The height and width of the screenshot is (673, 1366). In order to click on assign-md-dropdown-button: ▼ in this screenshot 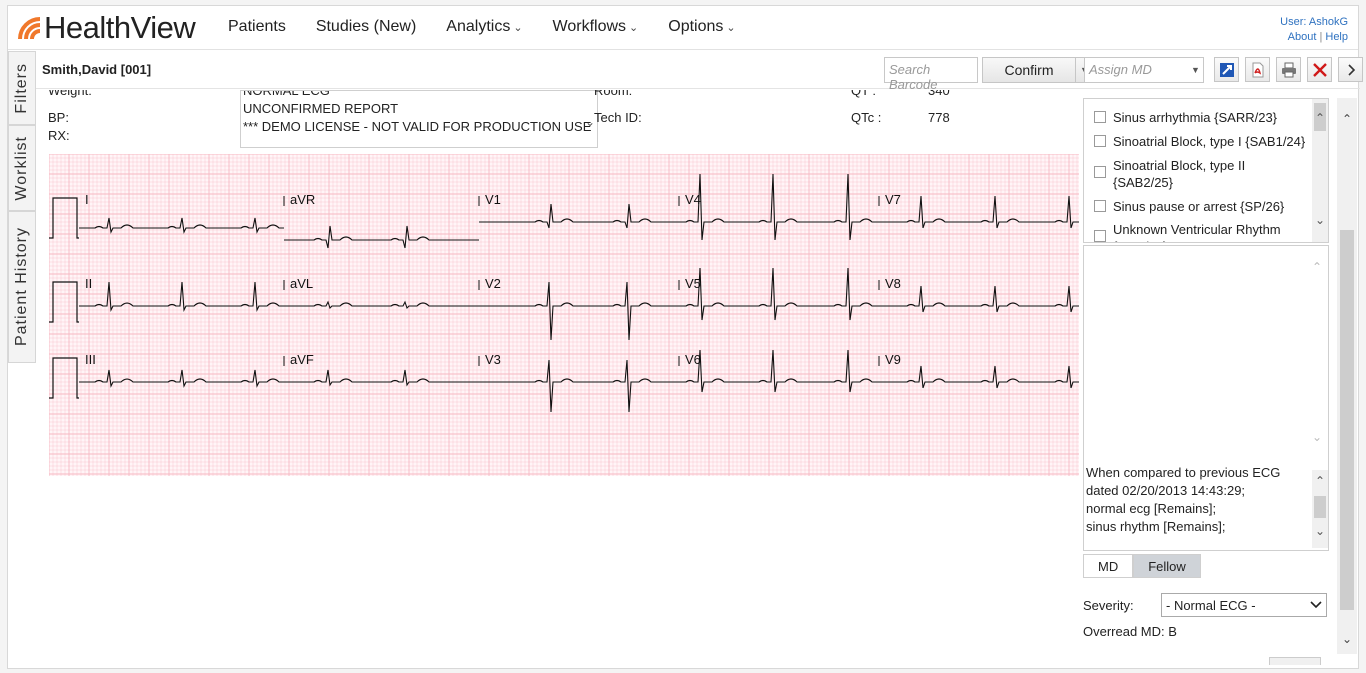, I will do `click(1196, 70)`.